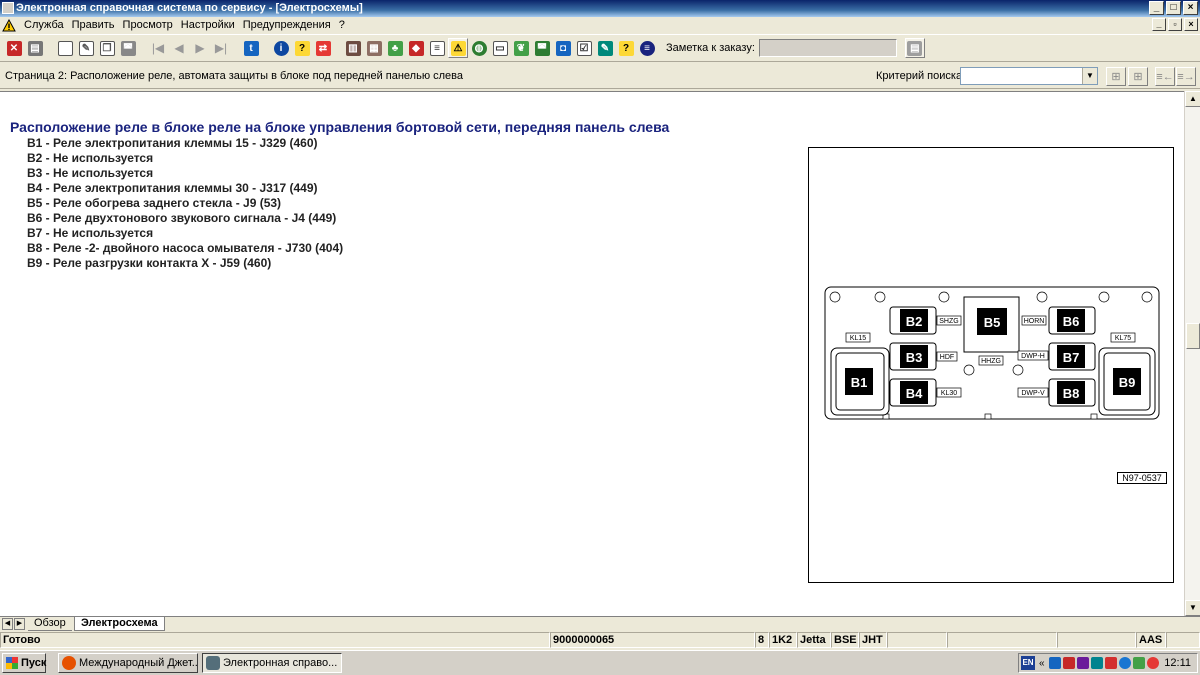 The image size is (1200, 675). What do you see at coordinates (24, 663) in the screenshot?
I see `start-button: Пуск` at bounding box center [24, 663].